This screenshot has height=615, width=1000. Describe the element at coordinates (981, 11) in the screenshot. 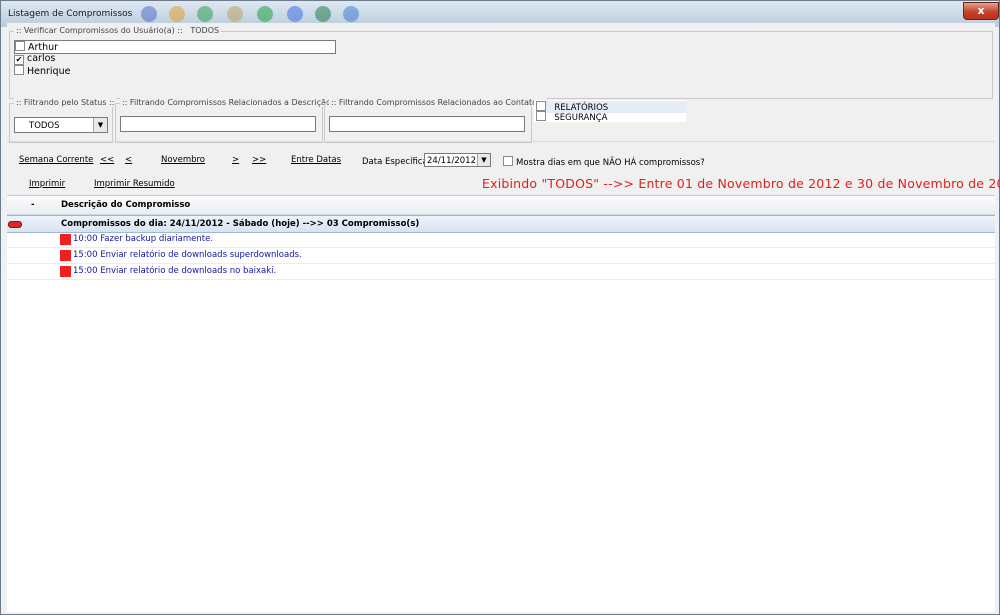

I see `close-button: x` at that location.